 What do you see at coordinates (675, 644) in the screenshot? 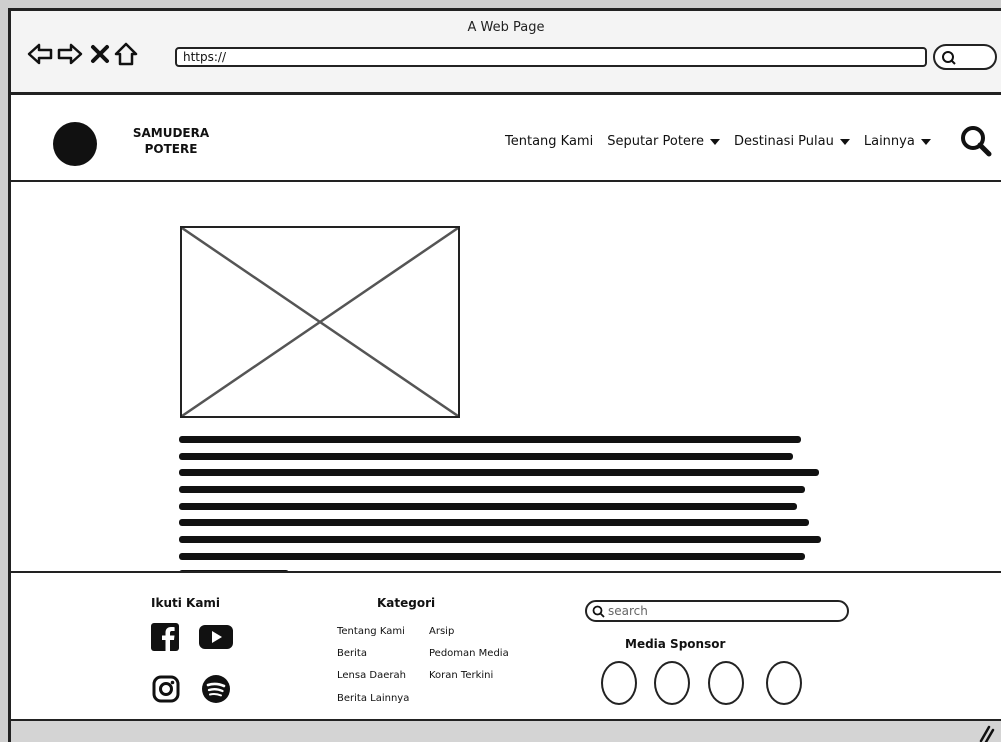
I see `sponsor-title: Media Sponsor` at bounding box center [675, 644].